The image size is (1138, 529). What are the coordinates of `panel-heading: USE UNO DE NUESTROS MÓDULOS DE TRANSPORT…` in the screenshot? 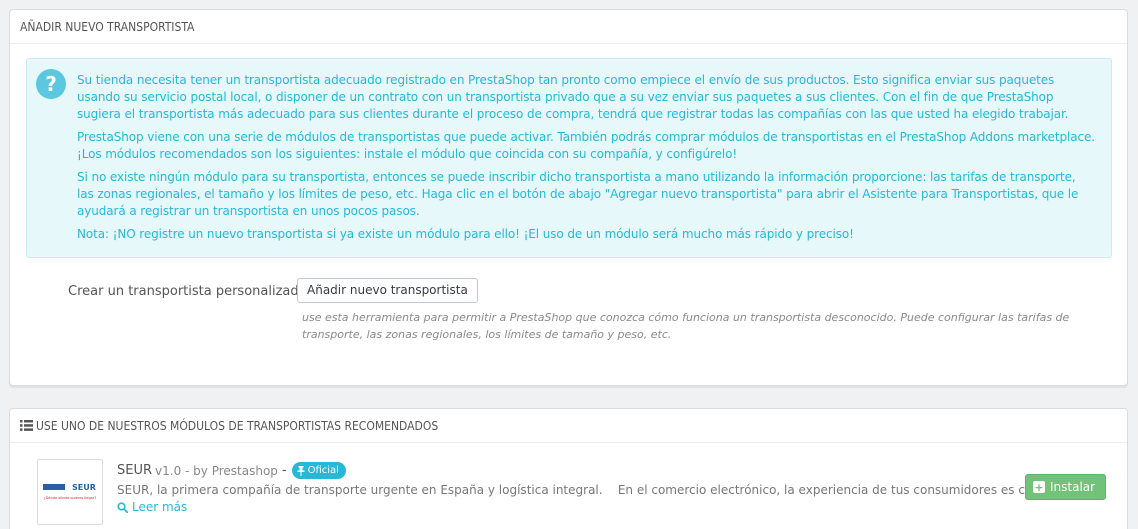 It's located at (568, 426).